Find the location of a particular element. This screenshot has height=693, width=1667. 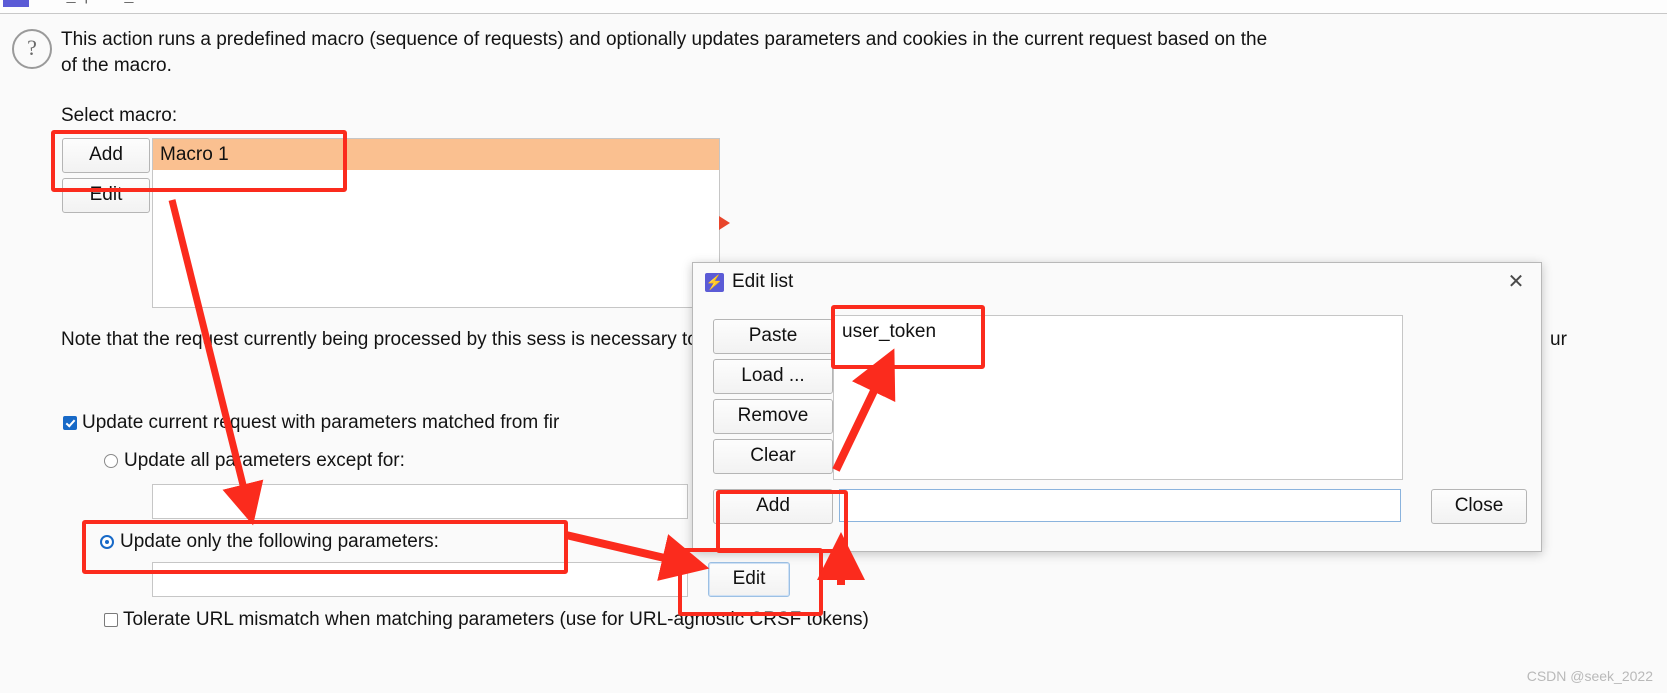

window-icon is located at coordinates (16, 3).